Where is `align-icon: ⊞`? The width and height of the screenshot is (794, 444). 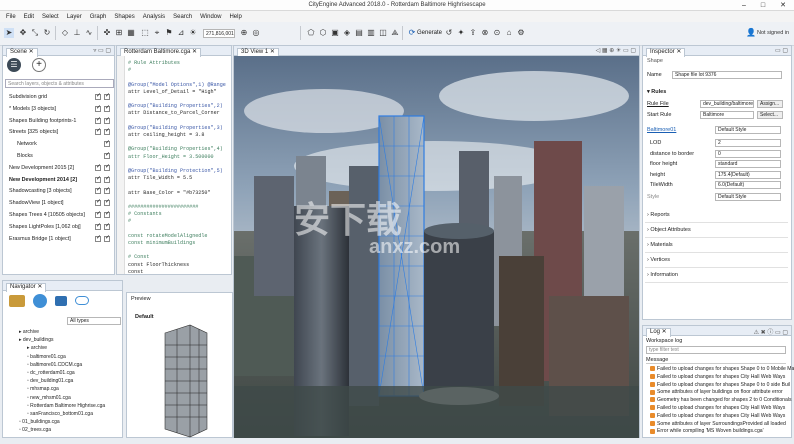
align-icon: ⊞ is located at coordinates (119, 33).